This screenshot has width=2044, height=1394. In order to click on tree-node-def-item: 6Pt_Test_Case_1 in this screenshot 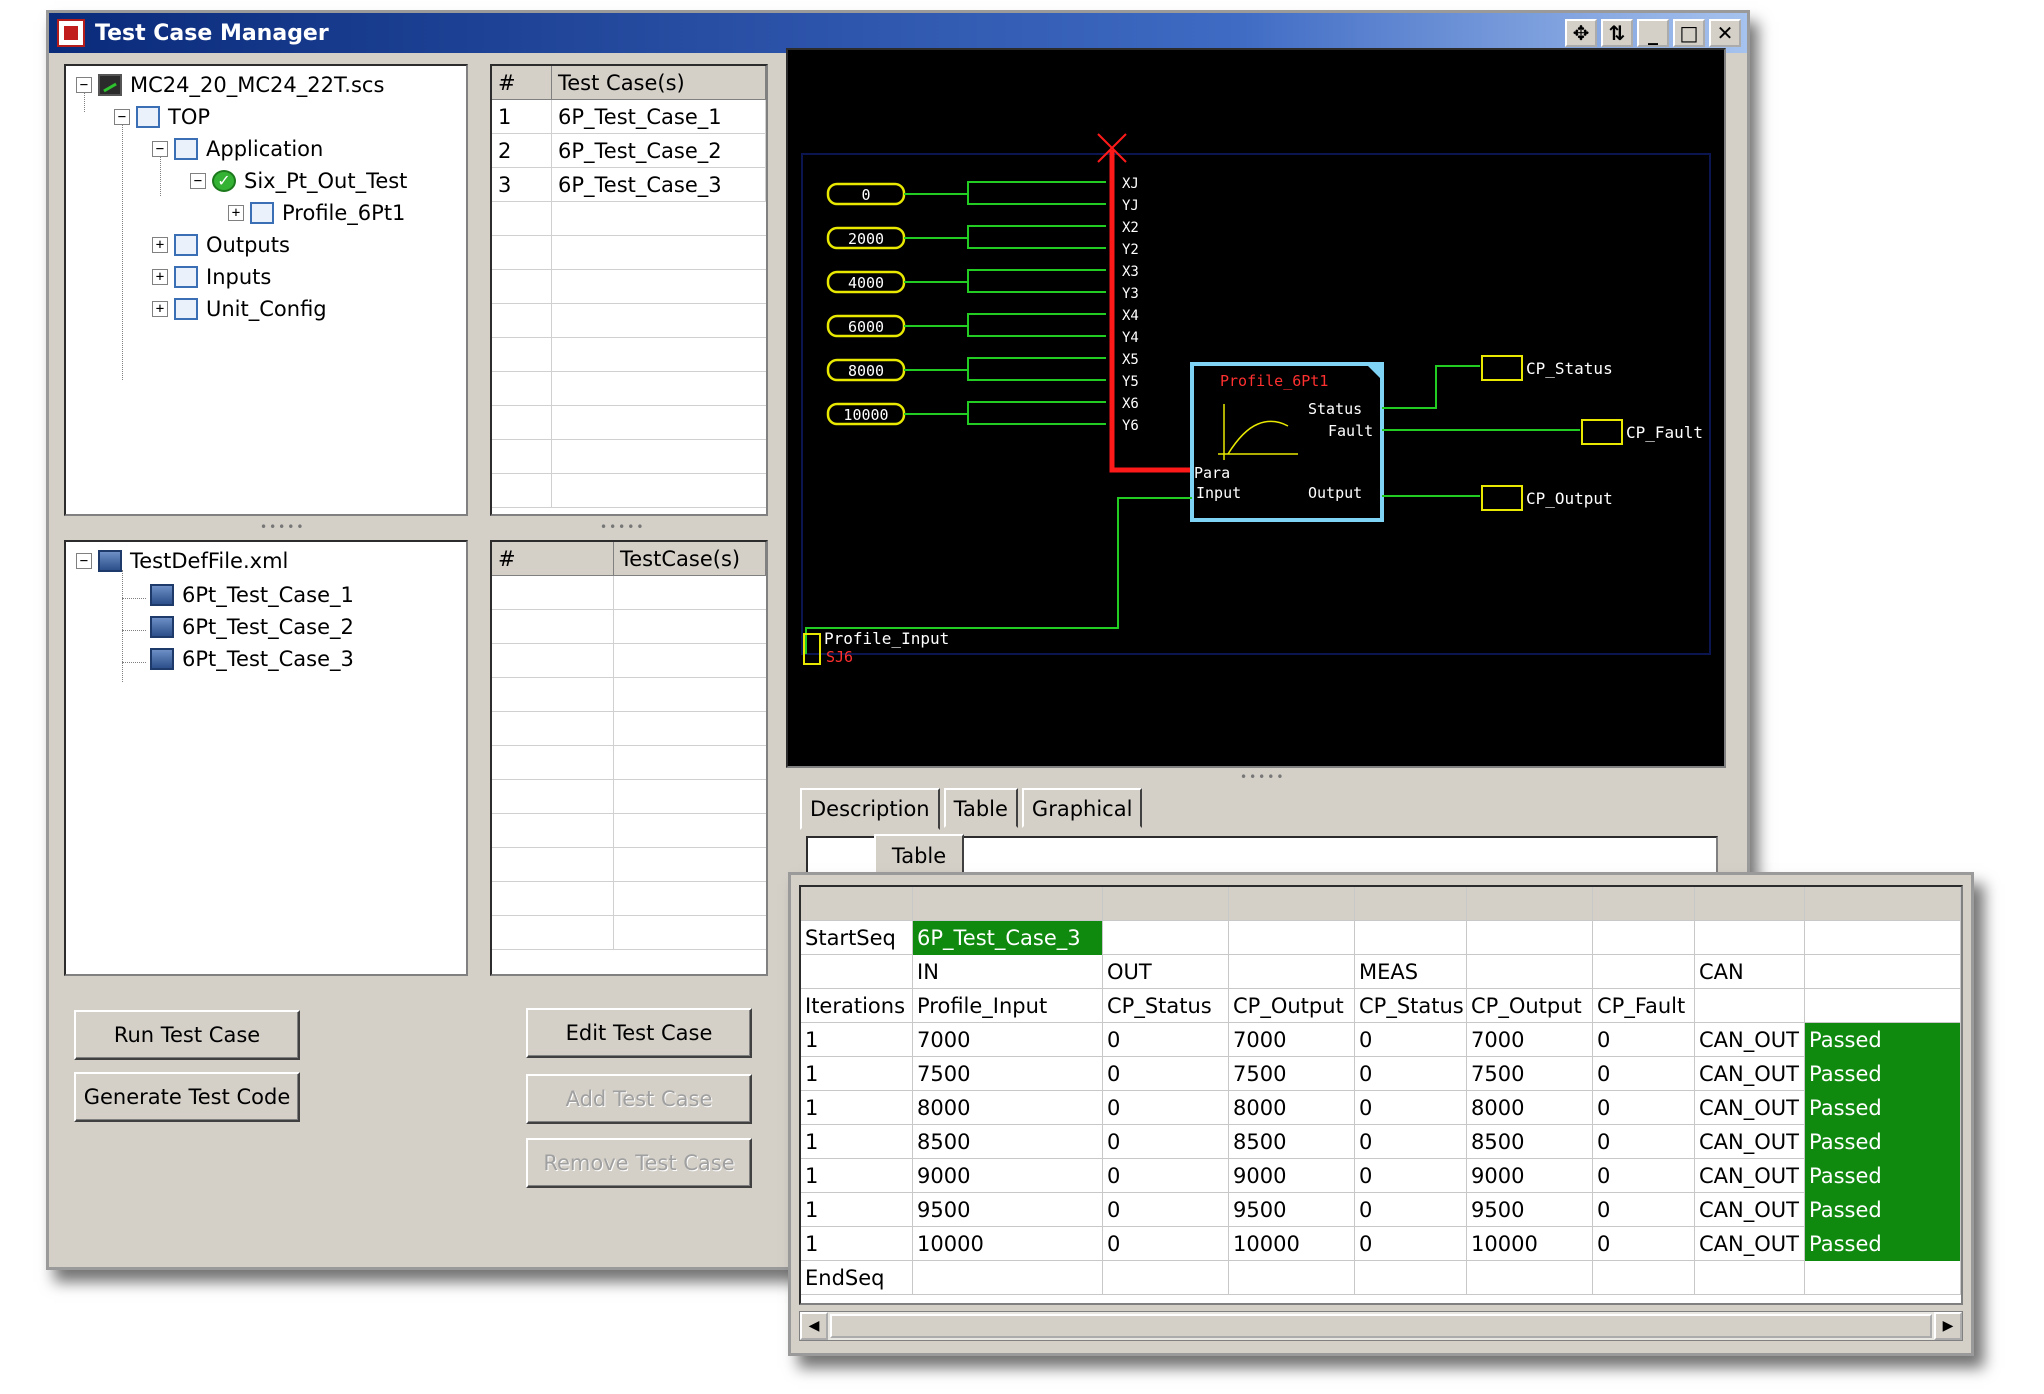, I will do `click(252, 595)`.